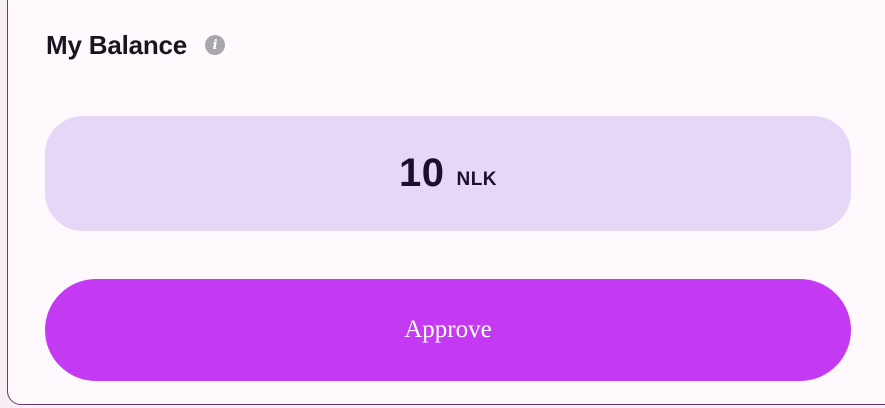 This screenshot has width=885, height=408. I want to click on balance-unit: NLK, so click(477, 179).